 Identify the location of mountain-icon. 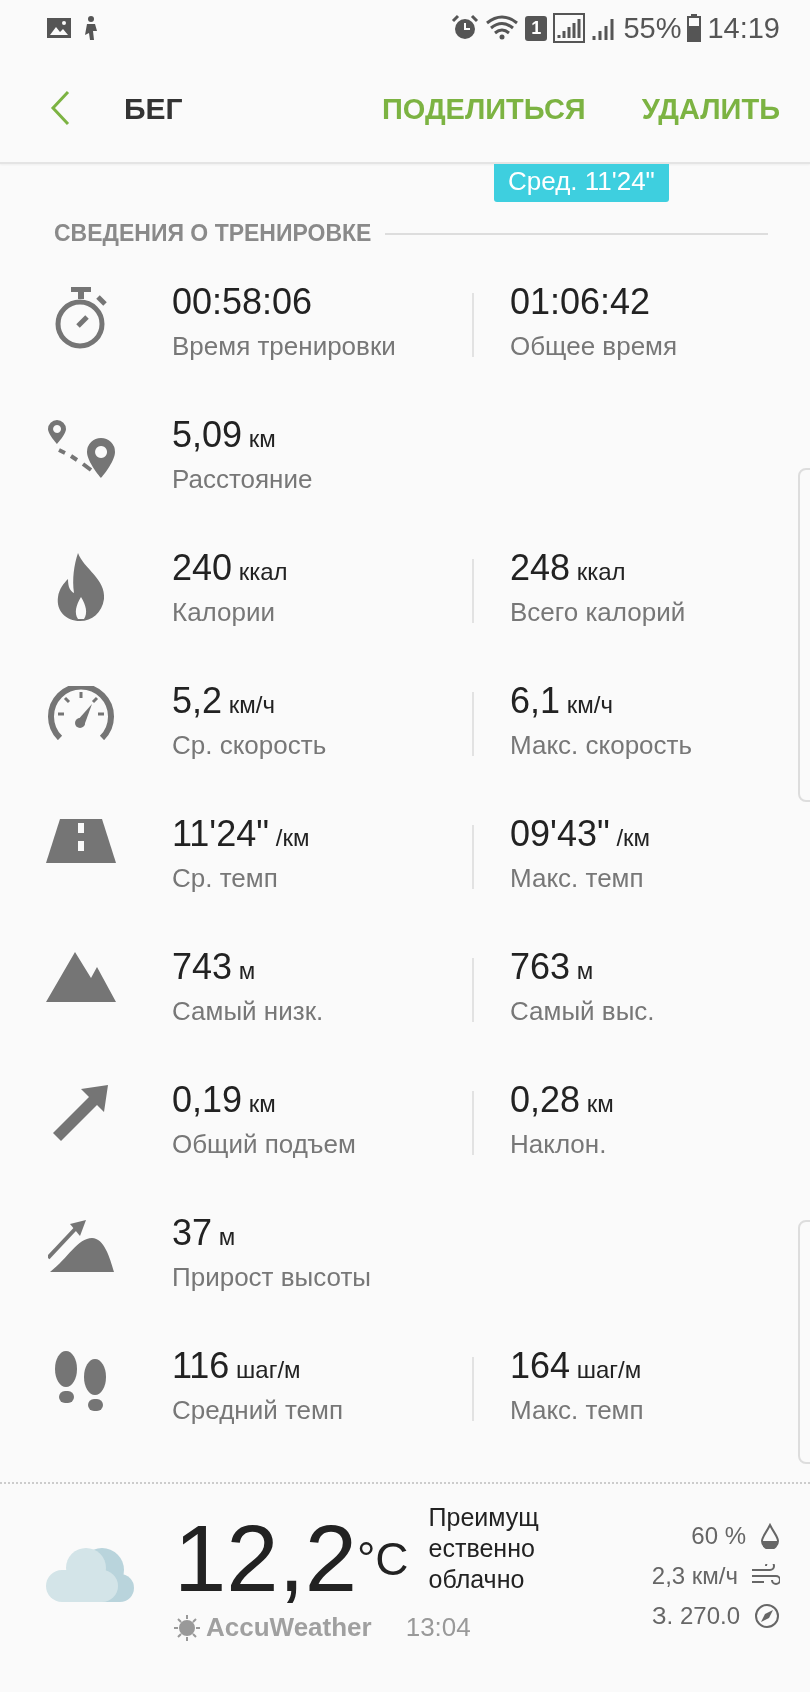
(81, 977).